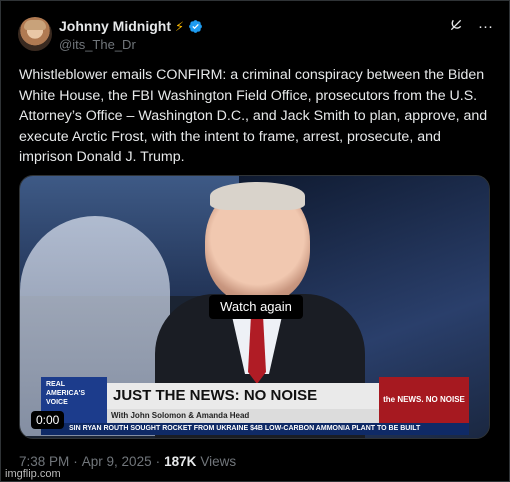 The width and height of the screenshot is (510, 482). What do you see at coordinates (180, 461) in the screenshot?
I see `views-count: 187K` at bounding box center [180, 461].